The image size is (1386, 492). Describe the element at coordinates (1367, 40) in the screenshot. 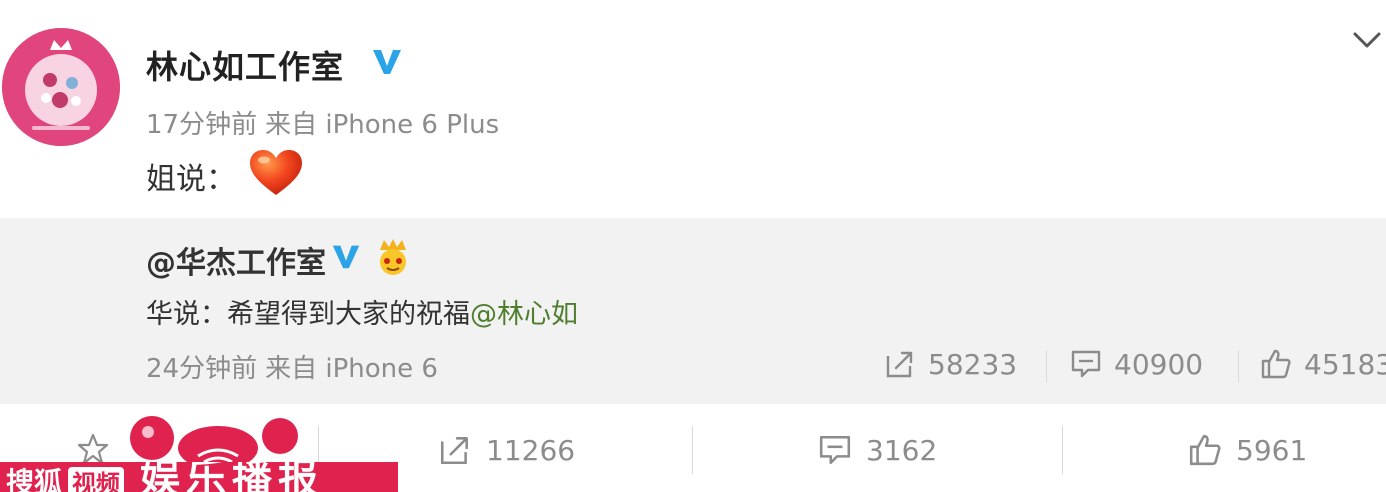

I see `chevron-down-icon` at that location.